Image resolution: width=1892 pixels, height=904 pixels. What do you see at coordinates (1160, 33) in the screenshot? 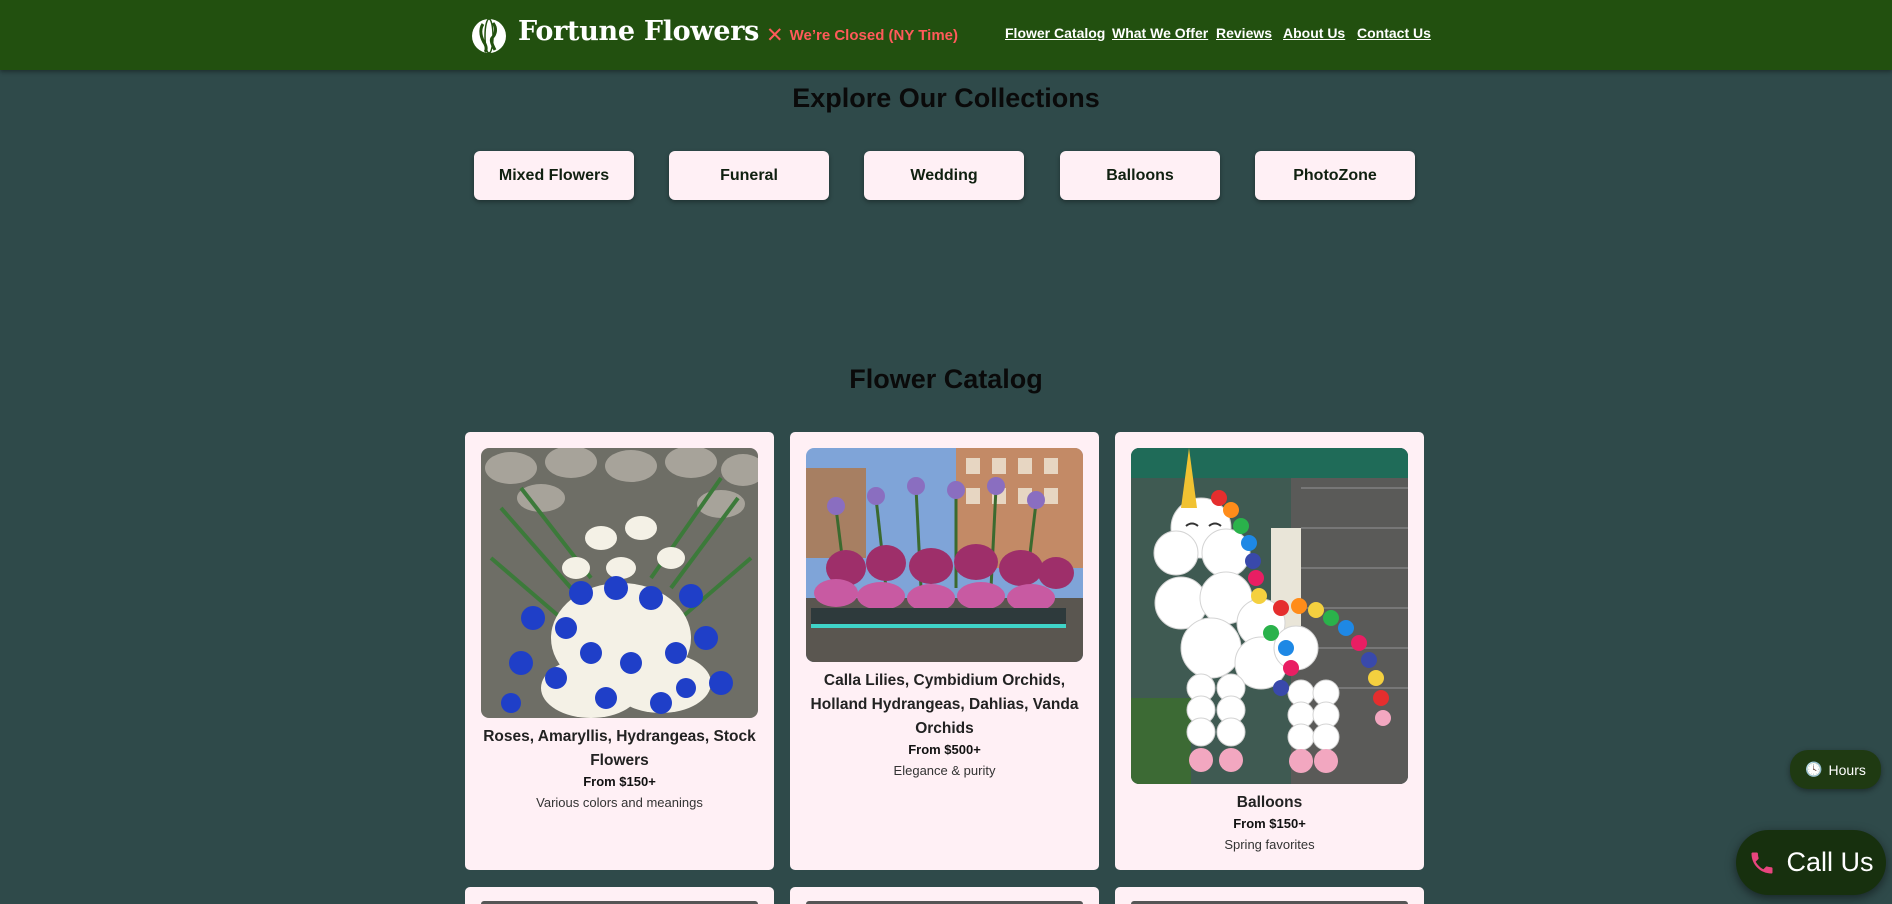
I see `nav-what-we-offer: What We Offer` at bounding box center [1160, 33].